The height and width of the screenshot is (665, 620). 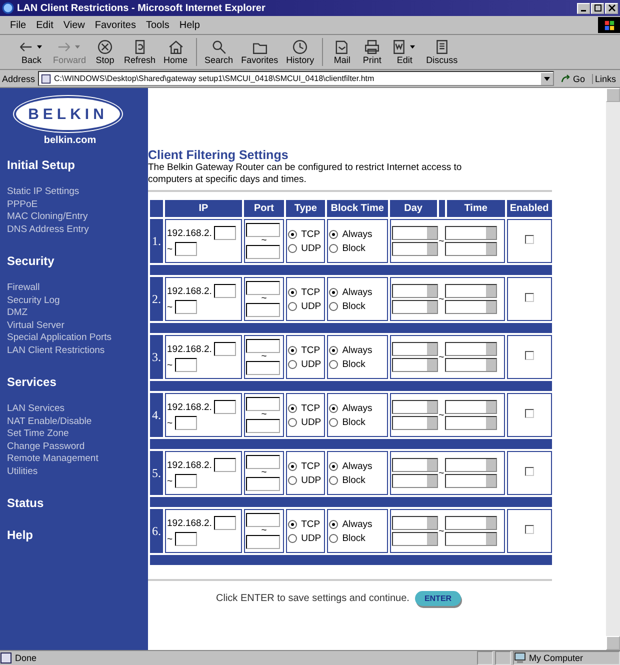 I want to click on menu-item: View, so click(x=74, y=25).